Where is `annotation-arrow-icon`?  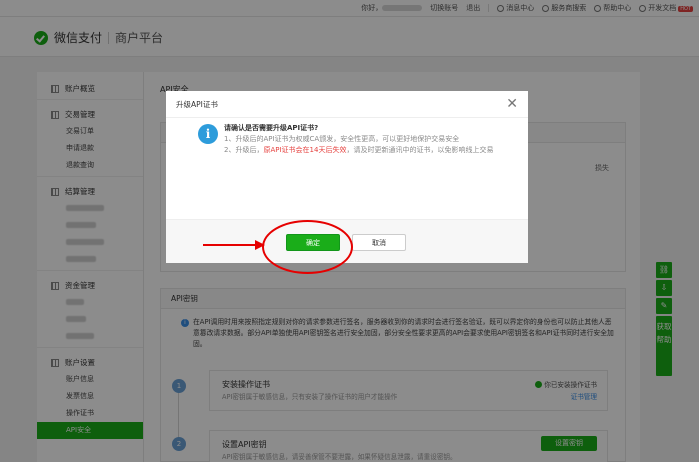 annotation-arrow-icon is located at coordinates (234, 245).